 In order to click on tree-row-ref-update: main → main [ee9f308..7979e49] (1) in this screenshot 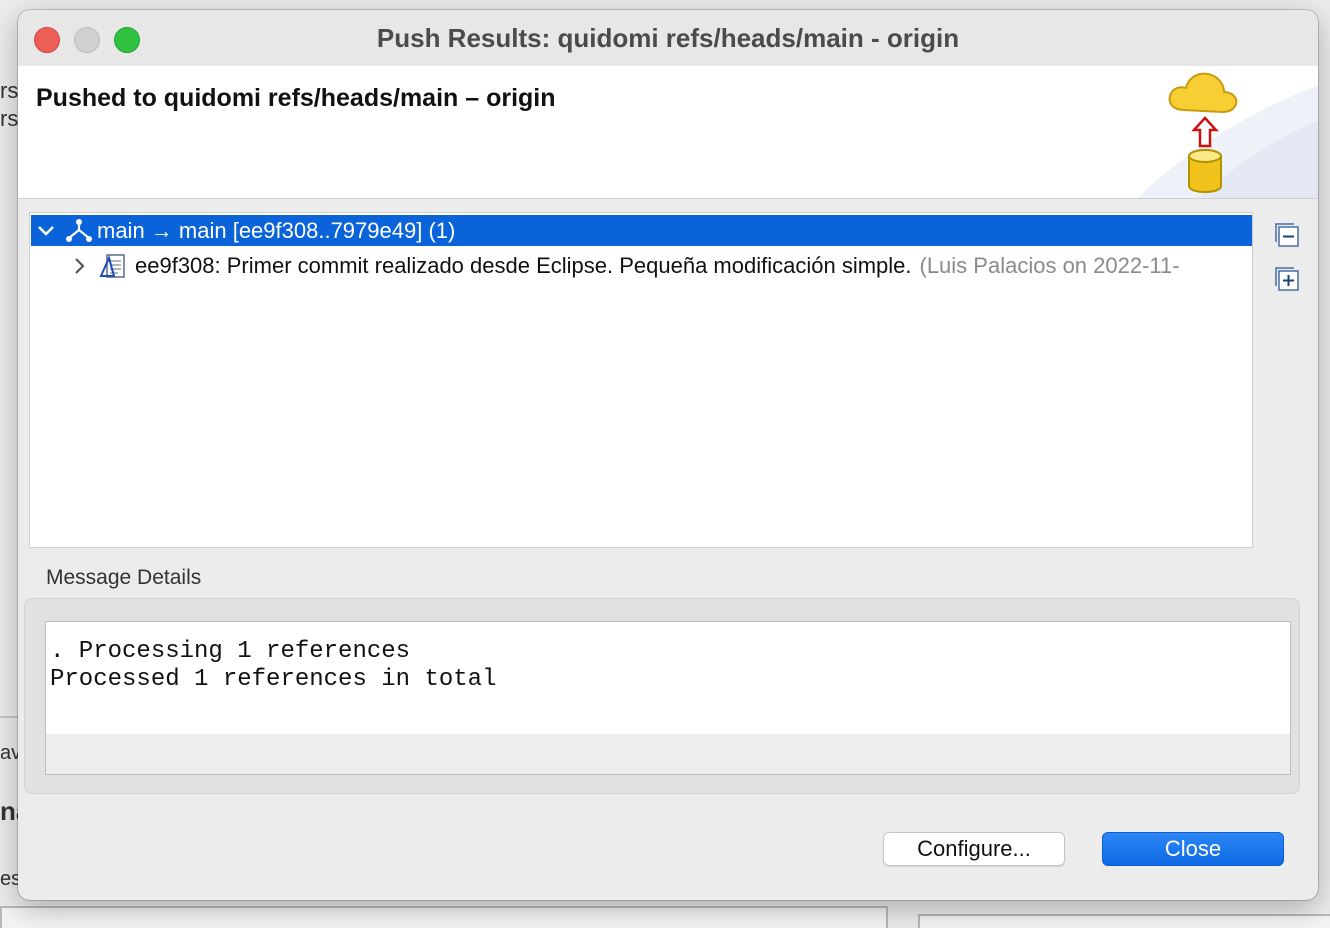, I will do `click(641, 230)`.